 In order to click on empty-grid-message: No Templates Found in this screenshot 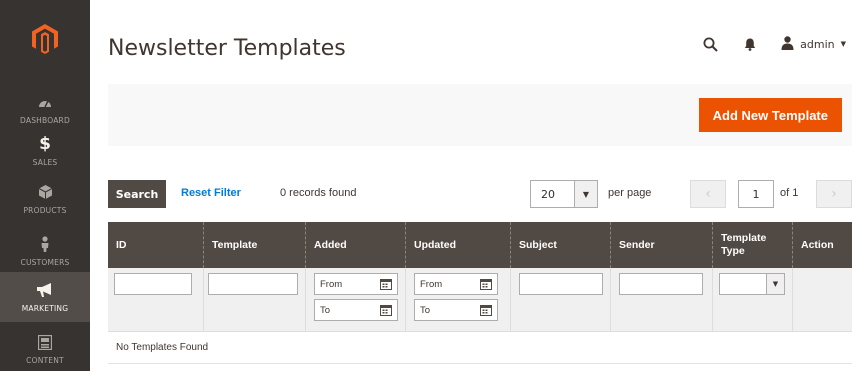, I will do `click(480, 348)`.